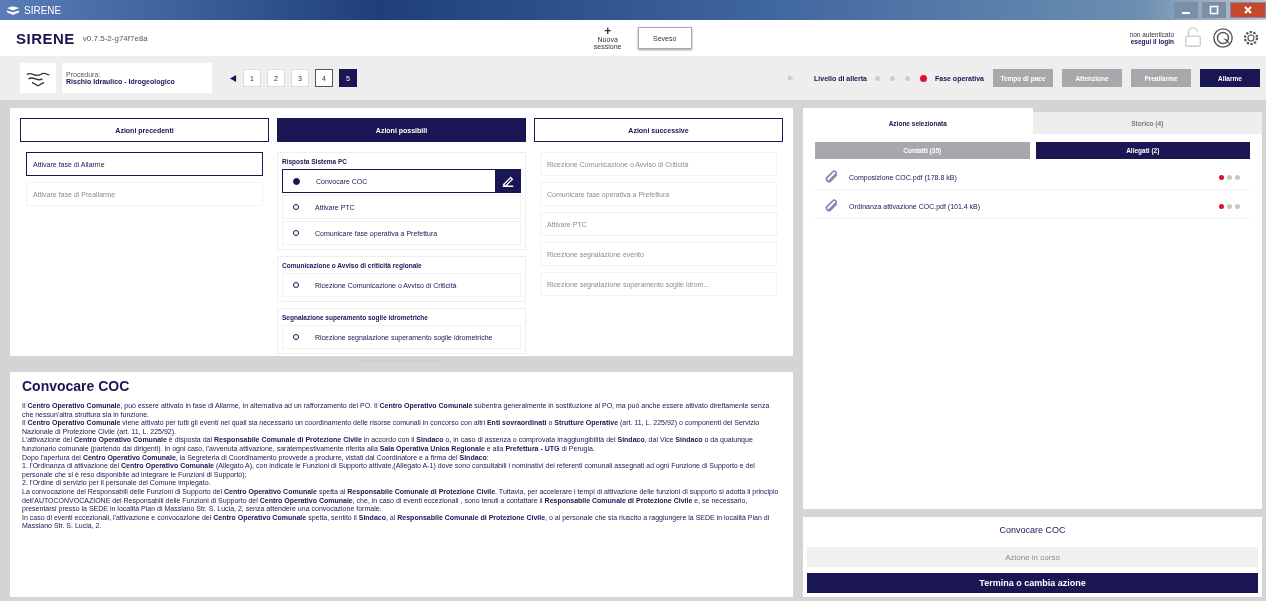  Describe the element at coordinates (43, 10) in the screenshot. I see `window-title: SIRENE` at that location.